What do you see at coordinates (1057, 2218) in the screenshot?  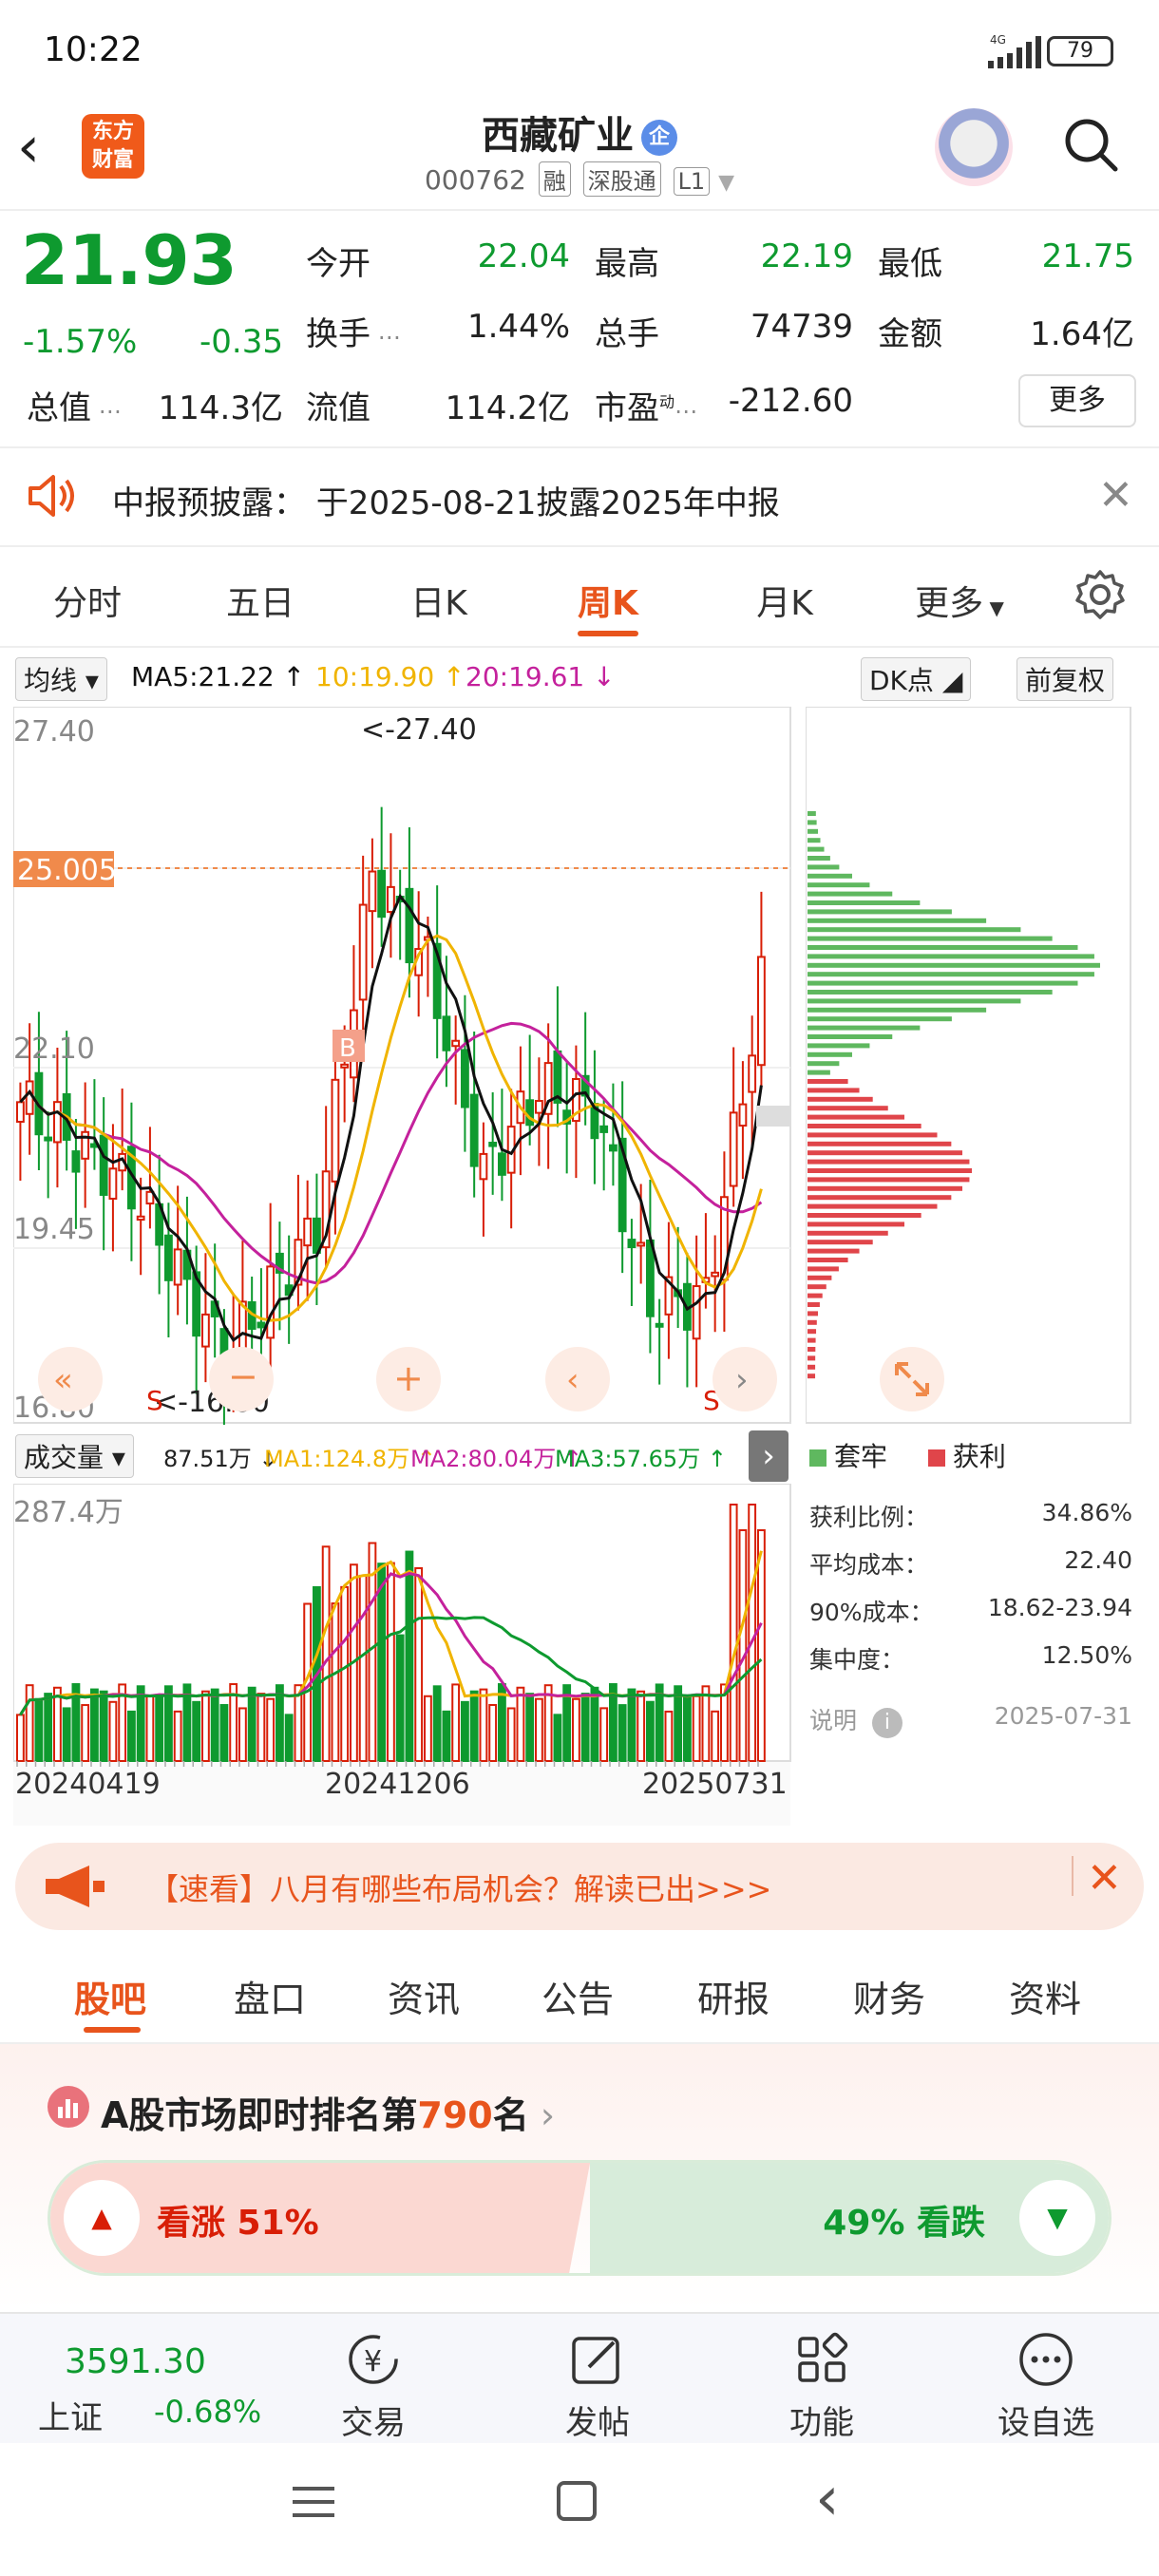 I see `vote-down-button: ▼` at bounding box center [1057, 2218].